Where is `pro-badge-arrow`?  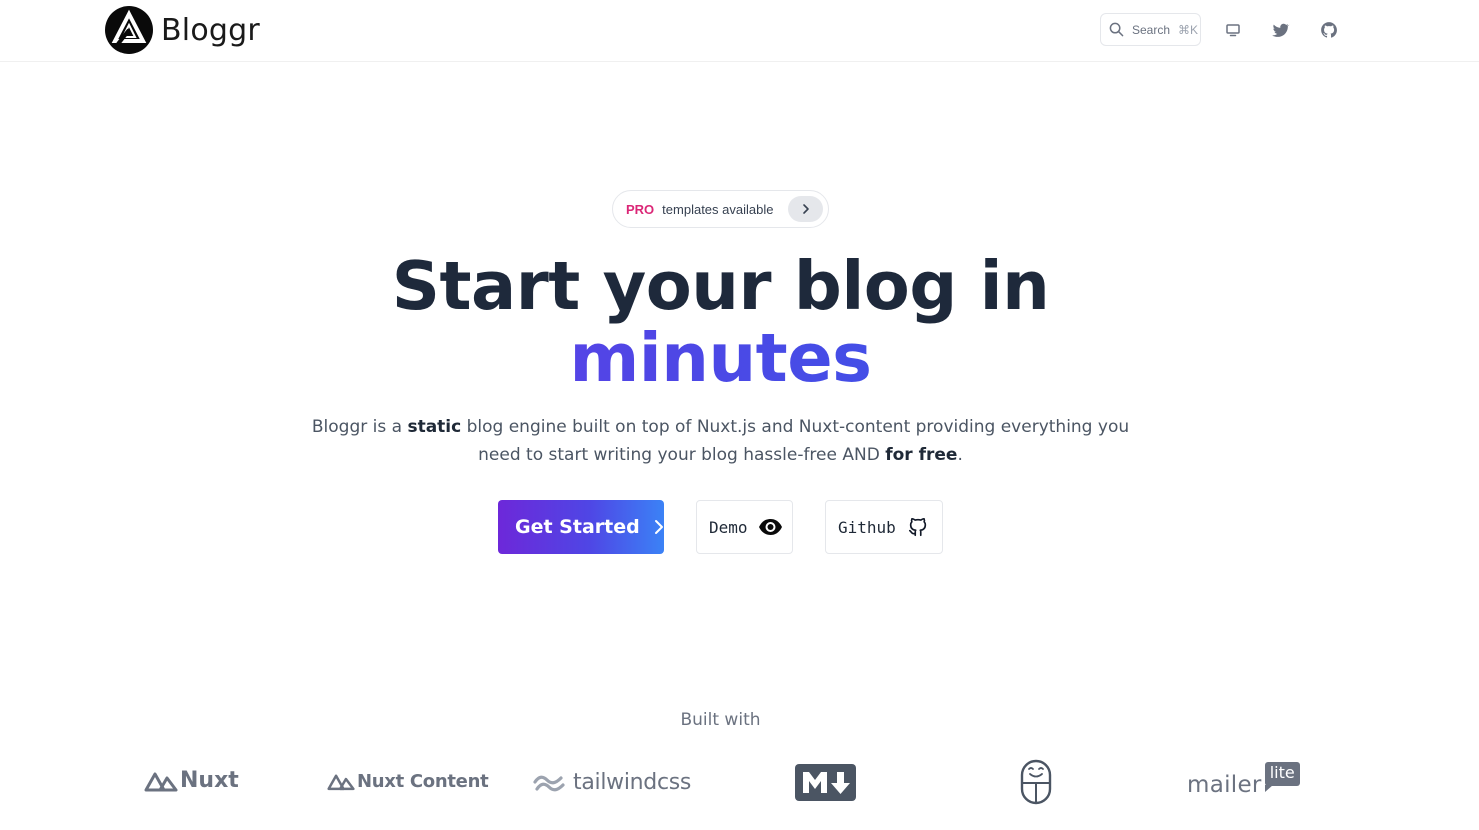 pro-badge-arrow is located at coordinates (805, 209).